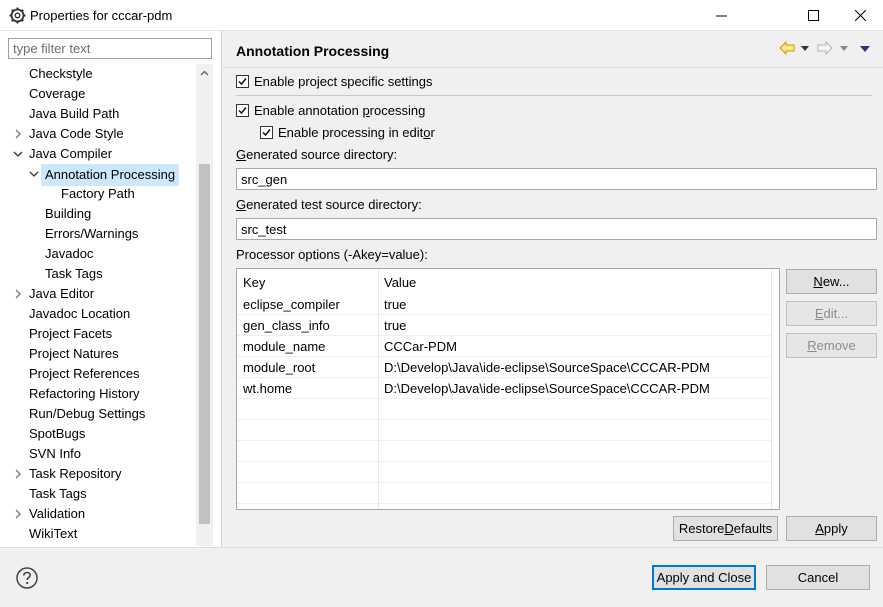 This screenshot has width=883, height=607. I want to click on table-row: eclipse_compiler true, so click(504, 304).